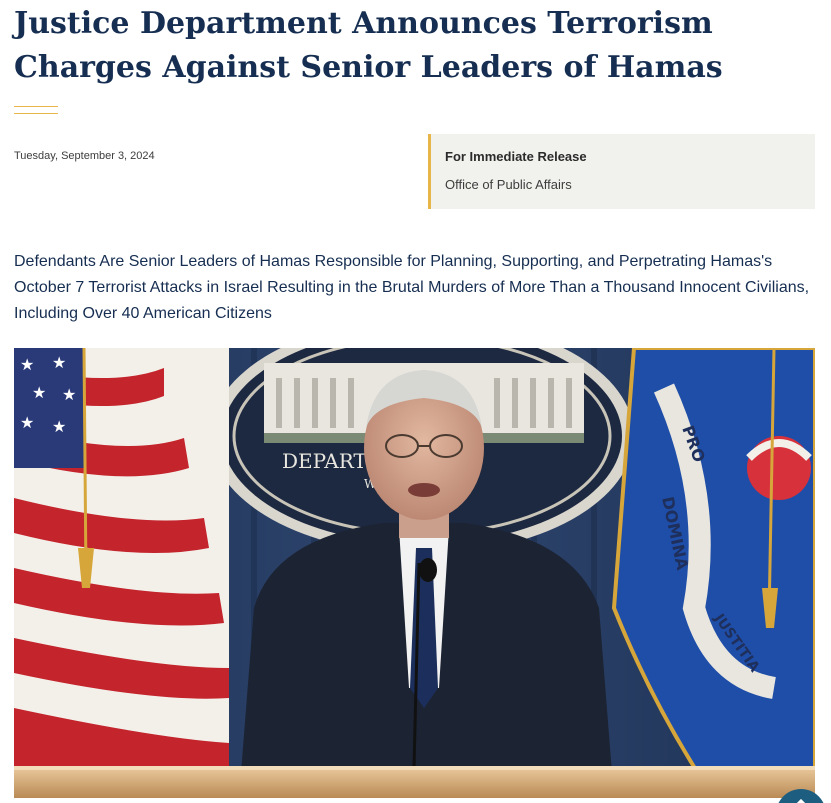 This screenshot has height=803, width=831. Describe the element at coordinates (84, 156) in the screenshot. I see `publish-date: Tuesday, September 3, 2024` at that location.